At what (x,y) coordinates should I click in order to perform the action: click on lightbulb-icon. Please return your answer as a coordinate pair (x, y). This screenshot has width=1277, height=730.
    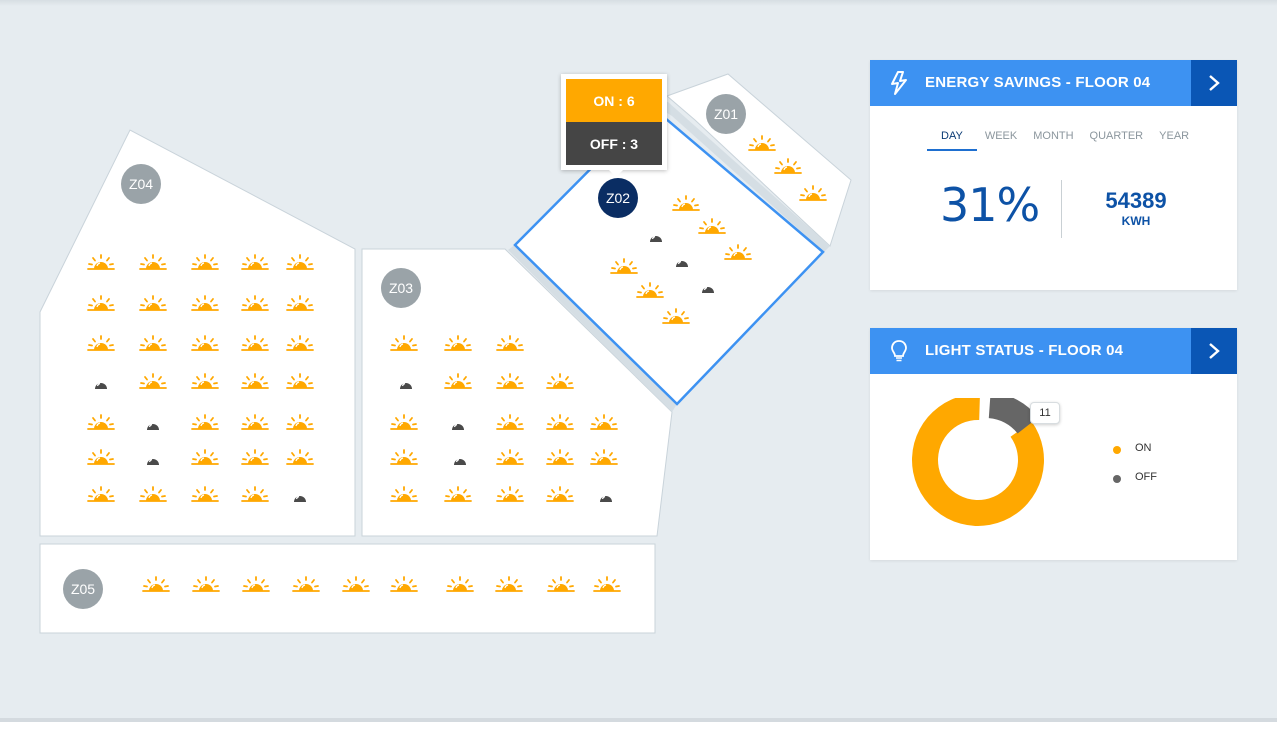
    Looking at the image, I should click on (899, 351).